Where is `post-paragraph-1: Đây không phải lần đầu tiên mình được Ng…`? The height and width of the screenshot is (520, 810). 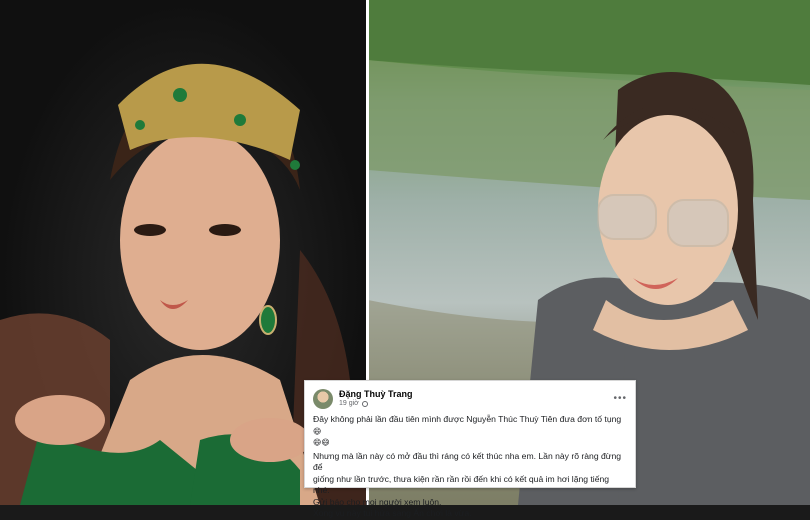 post-paragraph-1: Đây không phải lần đầu tiên mình được Ng… is located at coordinates (470, 431).